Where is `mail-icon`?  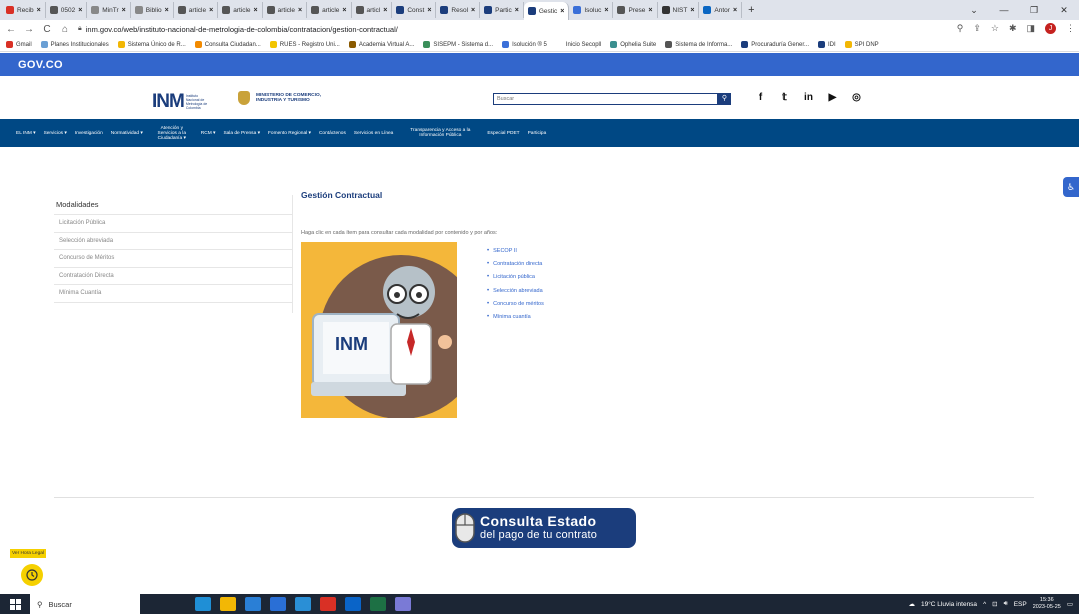 mail-icon is located at coordinates (278, 604).